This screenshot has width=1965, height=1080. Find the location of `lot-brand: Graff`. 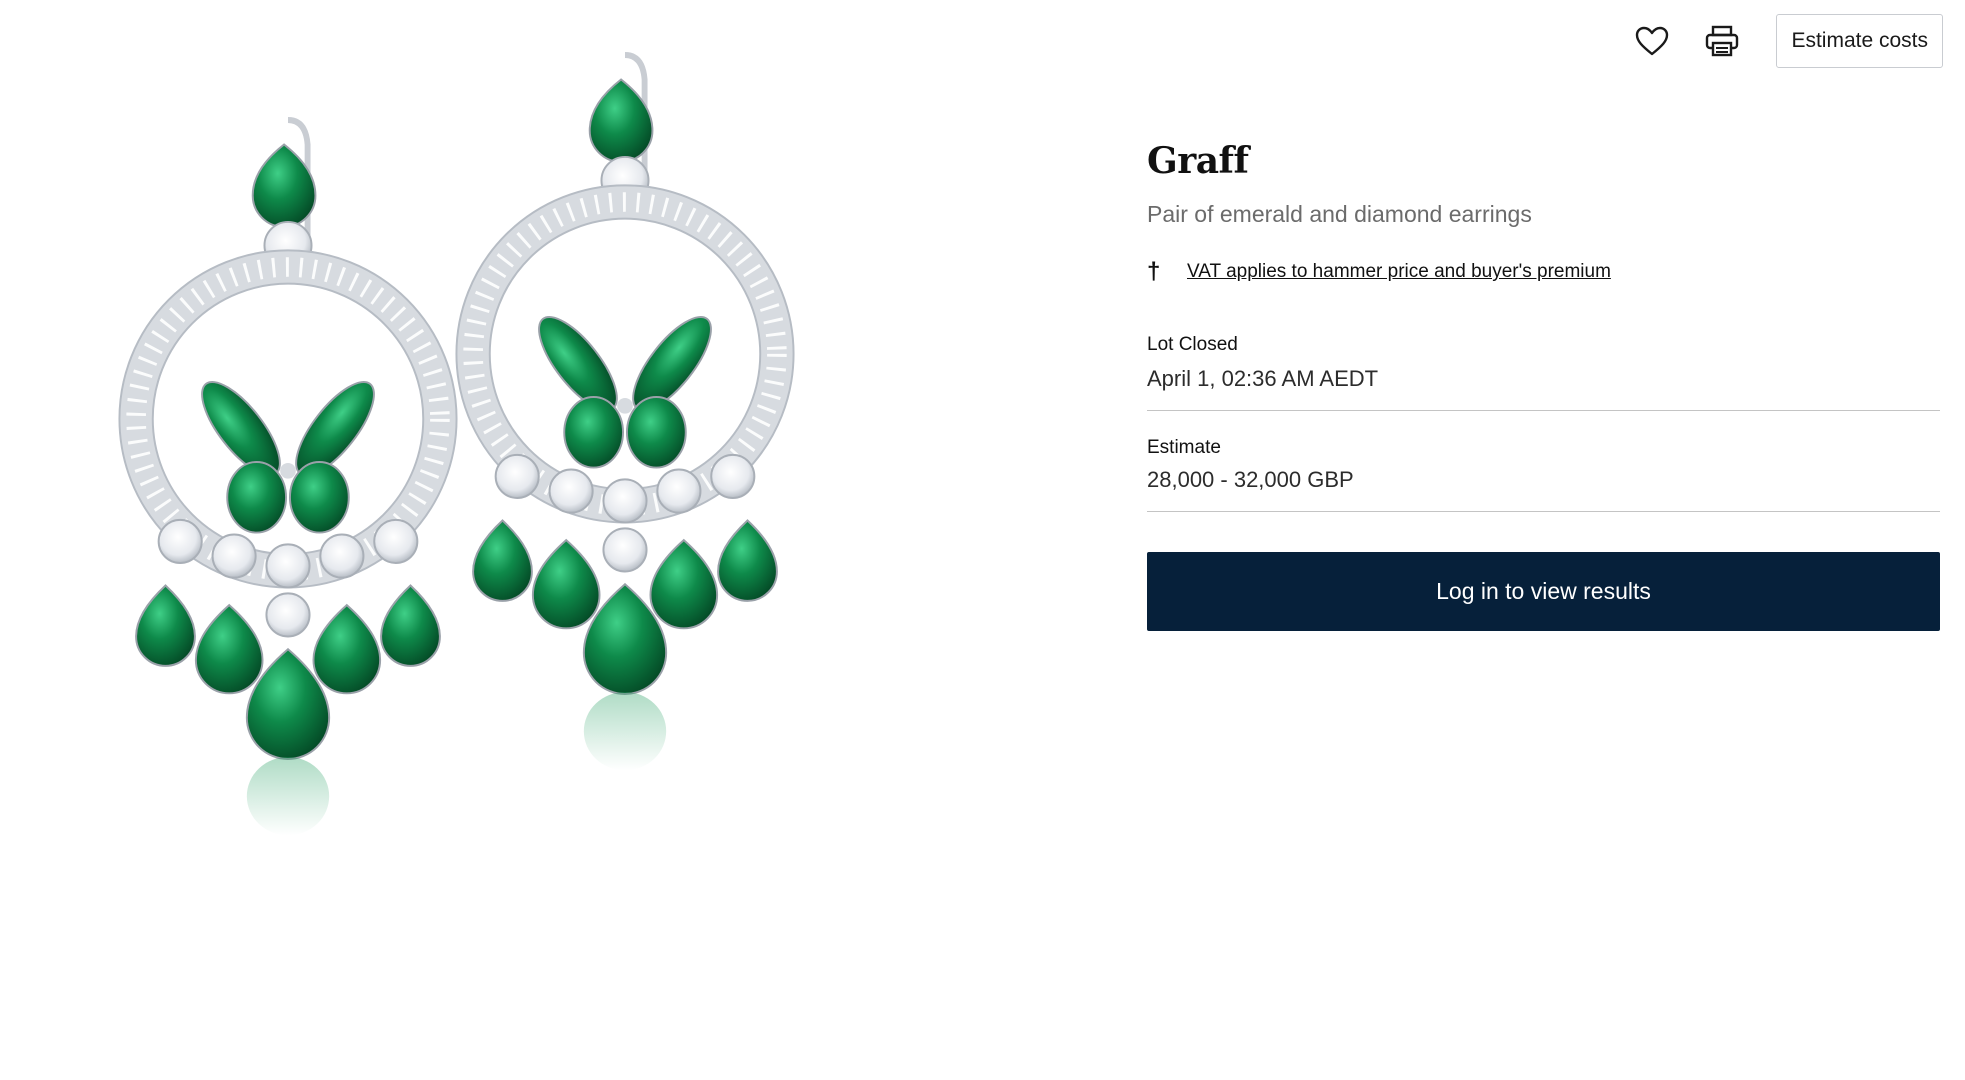

lot-brand: Graff is located at coordinates (1198, 161).